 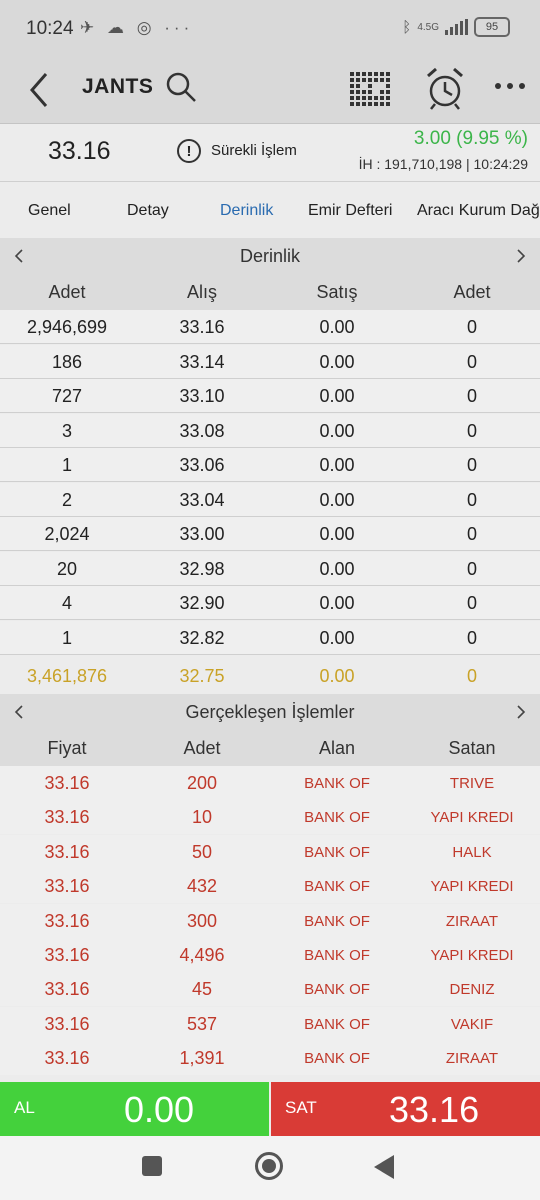 What do you see at coordinates (202, 499) in the screenshot?
I see `depth-cell: 33.04` at bounding box center [202, 499].